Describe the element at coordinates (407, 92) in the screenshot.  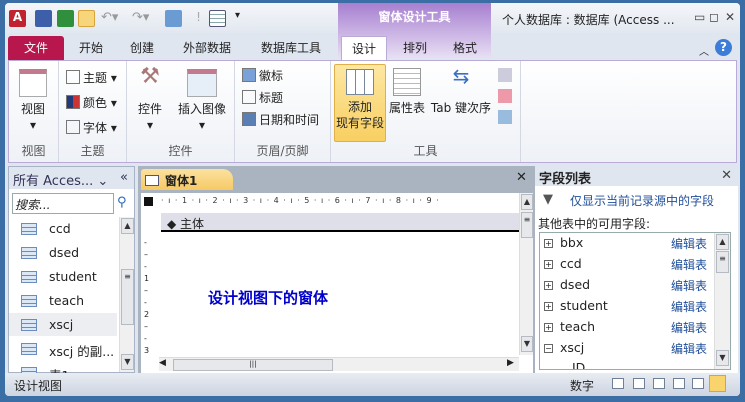
I see `property-sheet-button: 属性表` at that location.